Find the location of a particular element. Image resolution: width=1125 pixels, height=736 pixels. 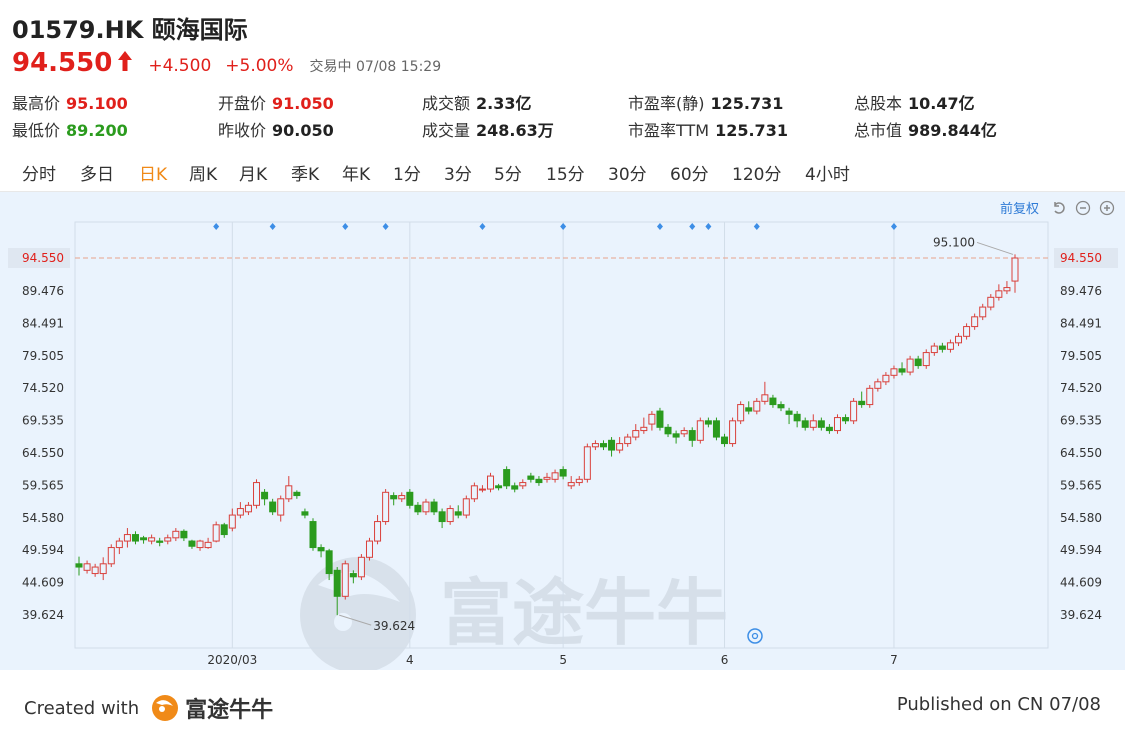

x-tick-label: 4 is located at coordinates (410, 660).